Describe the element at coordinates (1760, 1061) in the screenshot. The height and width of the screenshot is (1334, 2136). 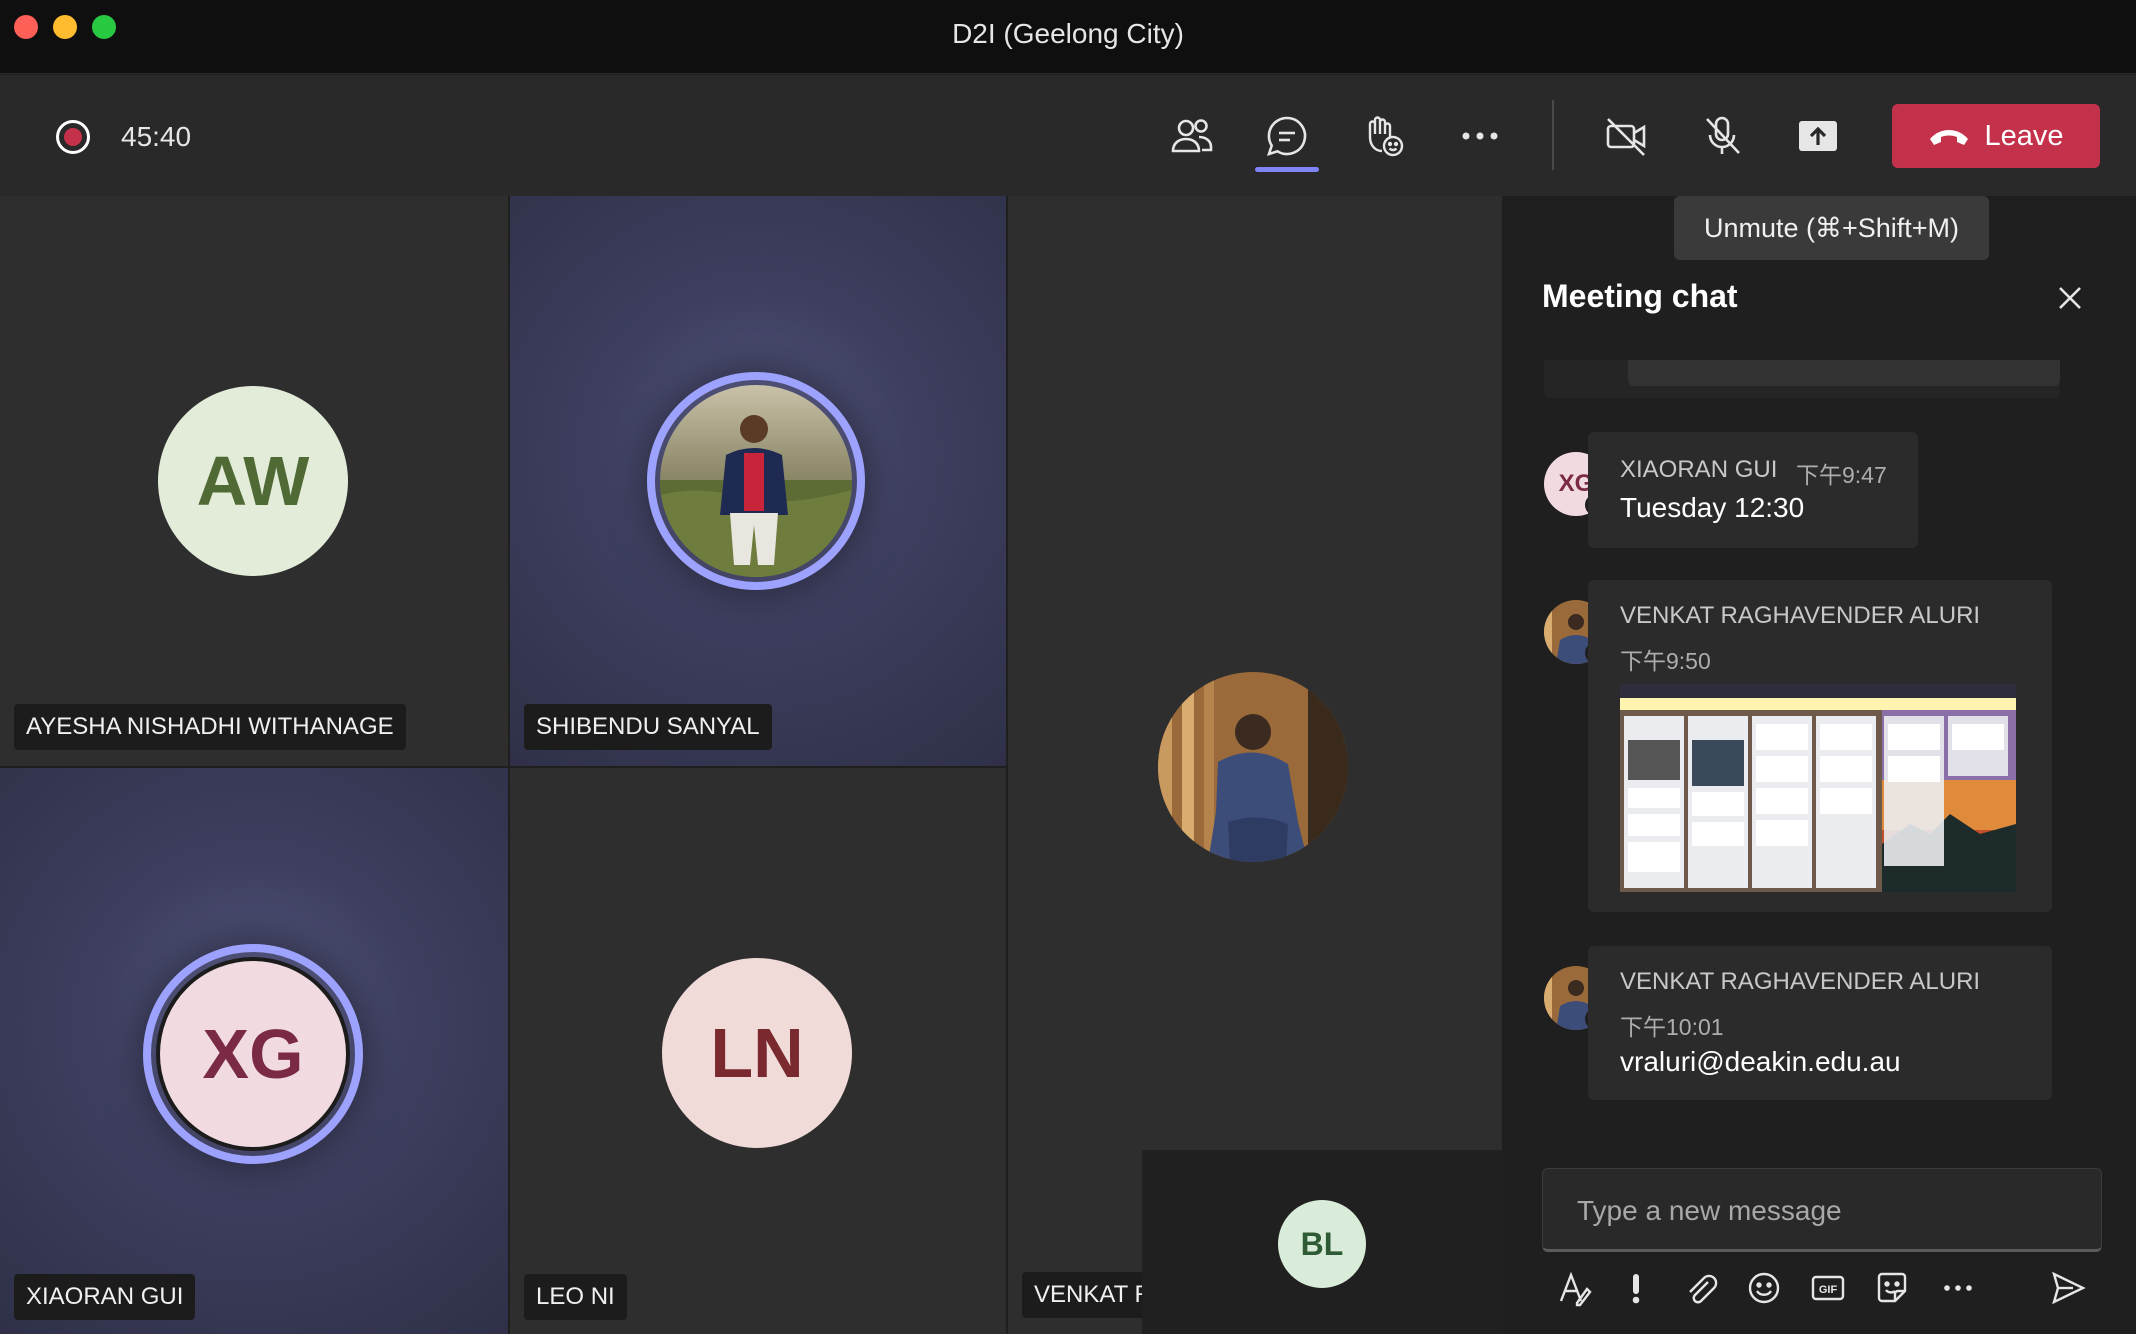
I see `message-text: vraluri@deakin.edu.au` at that location.